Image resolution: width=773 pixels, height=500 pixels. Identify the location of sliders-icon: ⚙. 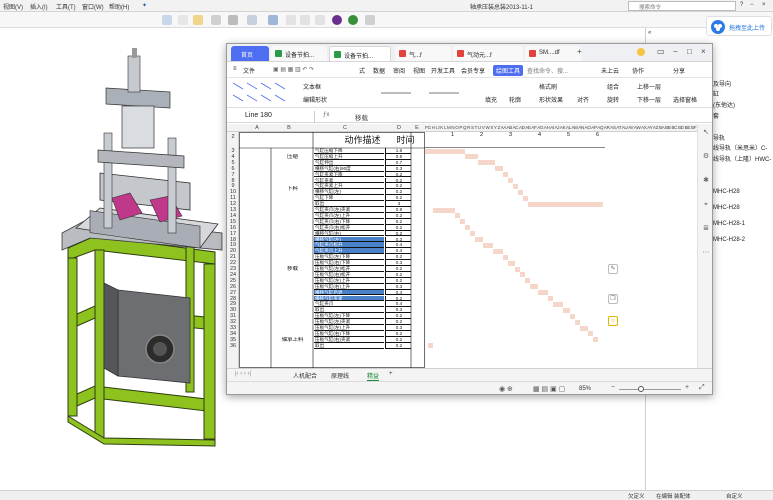
(706, 157).